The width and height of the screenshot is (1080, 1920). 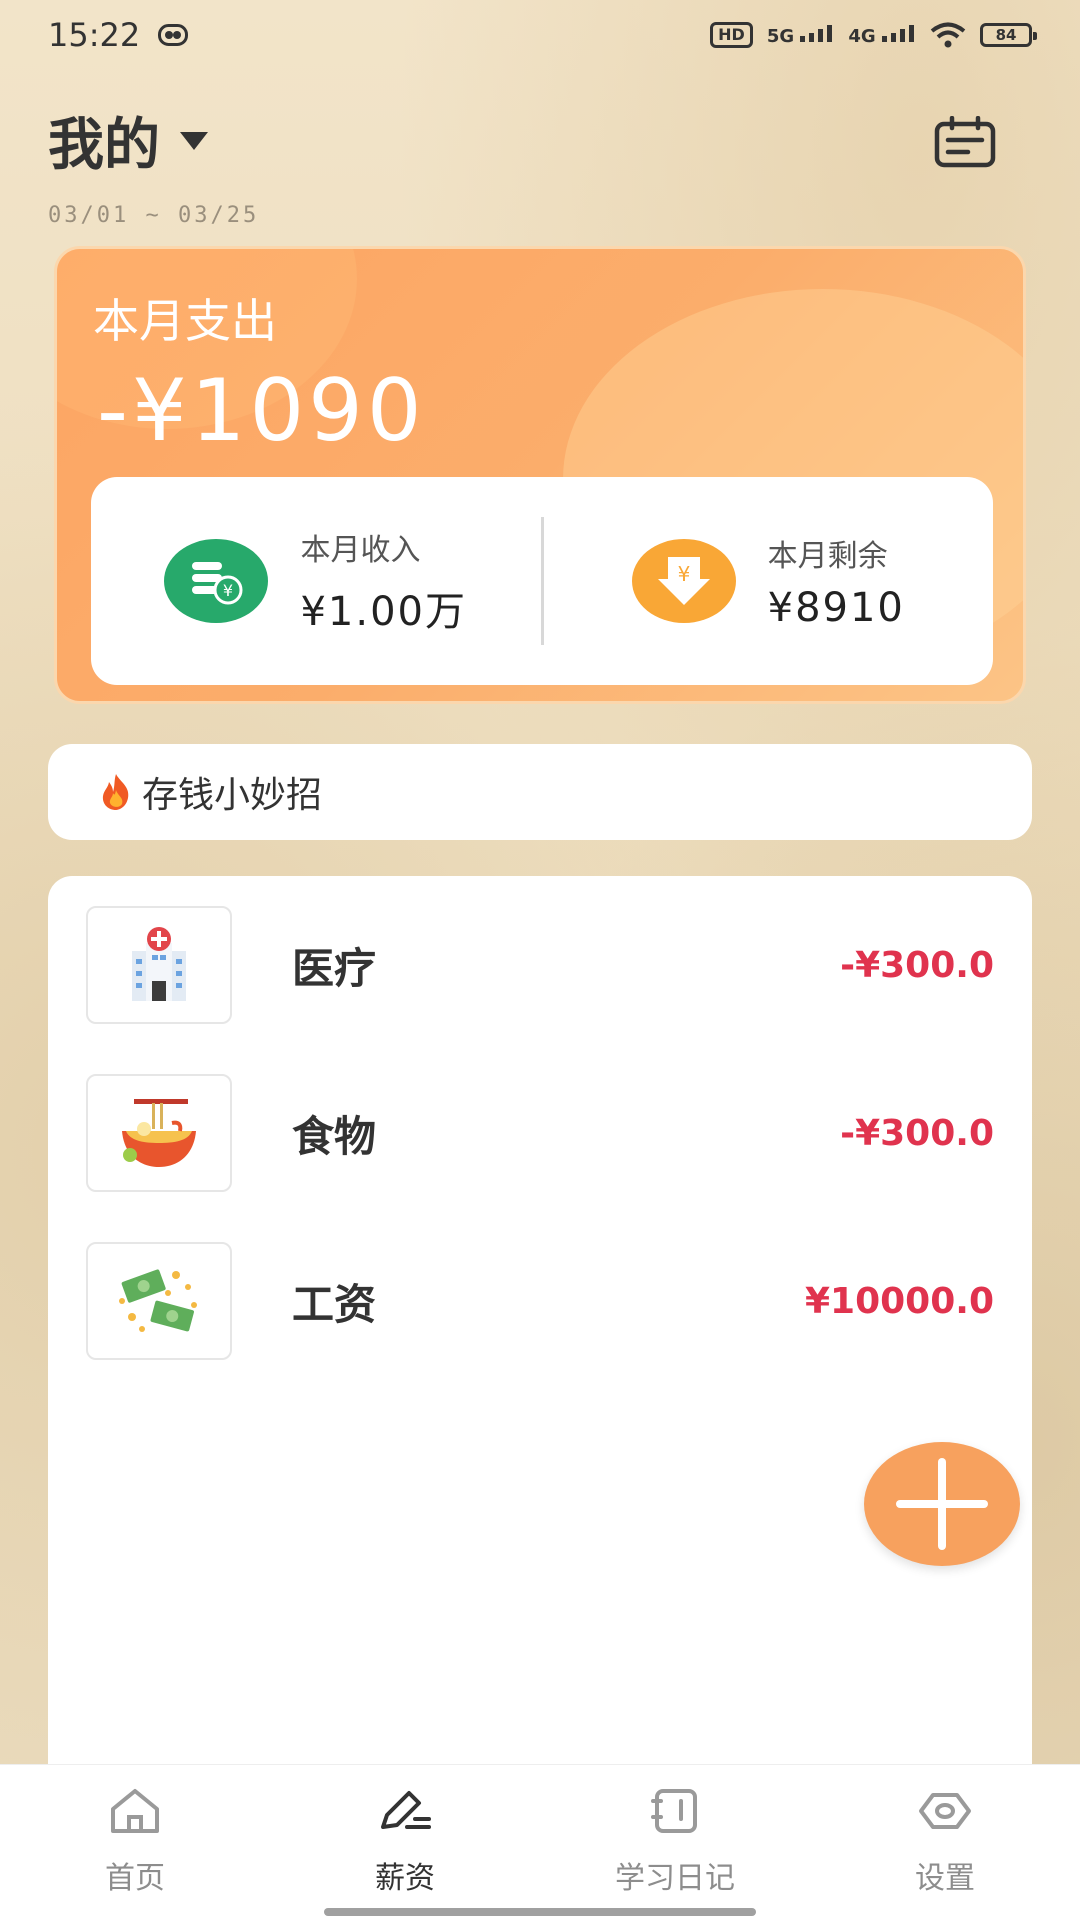 I want to click on eye-icon, so click(x=945, y=1811).